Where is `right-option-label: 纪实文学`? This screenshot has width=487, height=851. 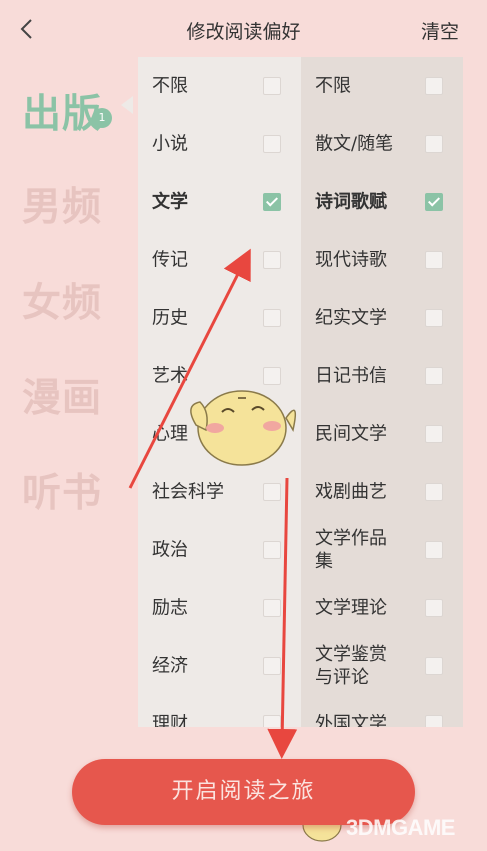 right-option-label: 纪实文学 is located at coordinates (351, 318).